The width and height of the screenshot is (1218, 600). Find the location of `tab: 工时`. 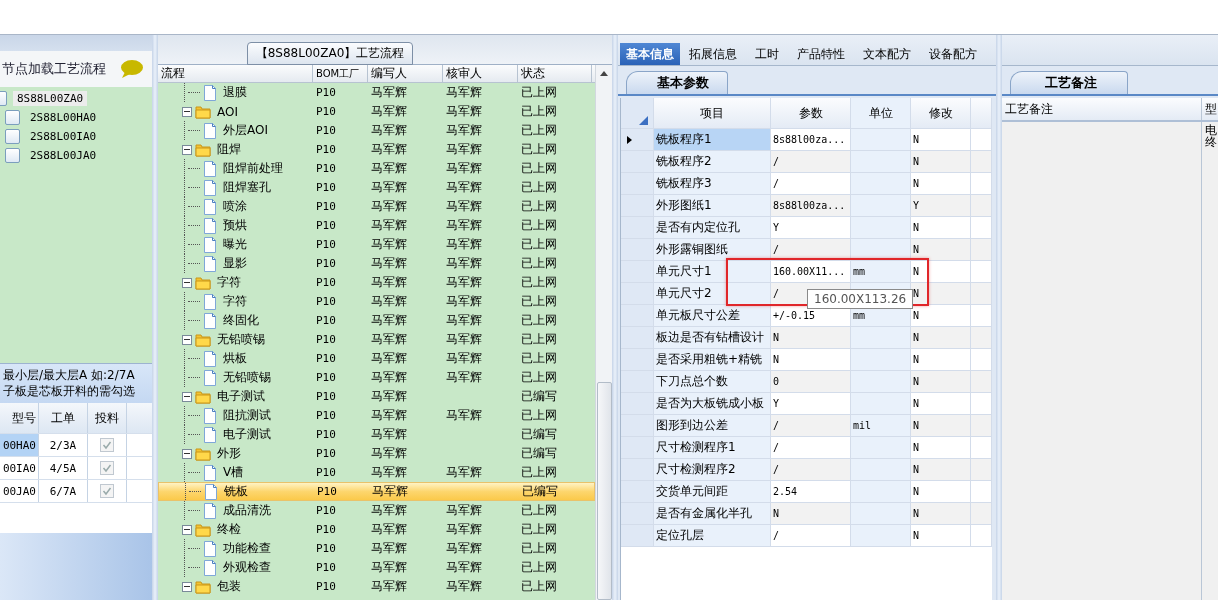

tab: 工时 is located at coordinates (767, 54).